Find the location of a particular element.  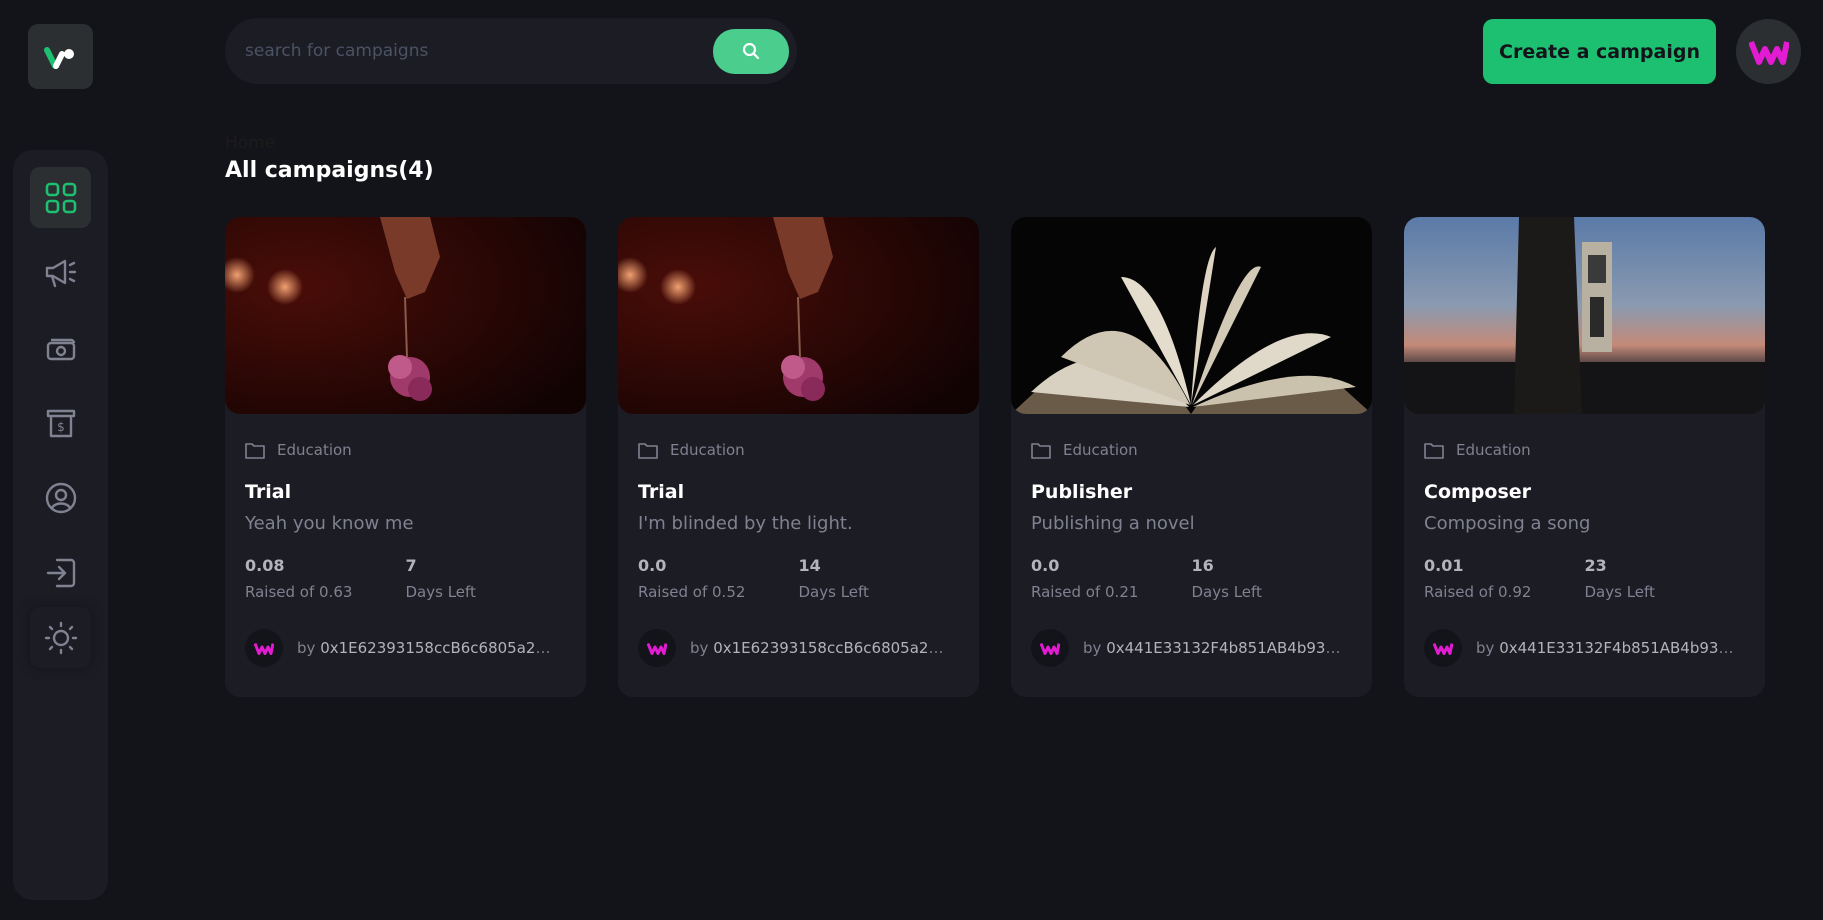

sun-icon is located at coordinates (60, 637).